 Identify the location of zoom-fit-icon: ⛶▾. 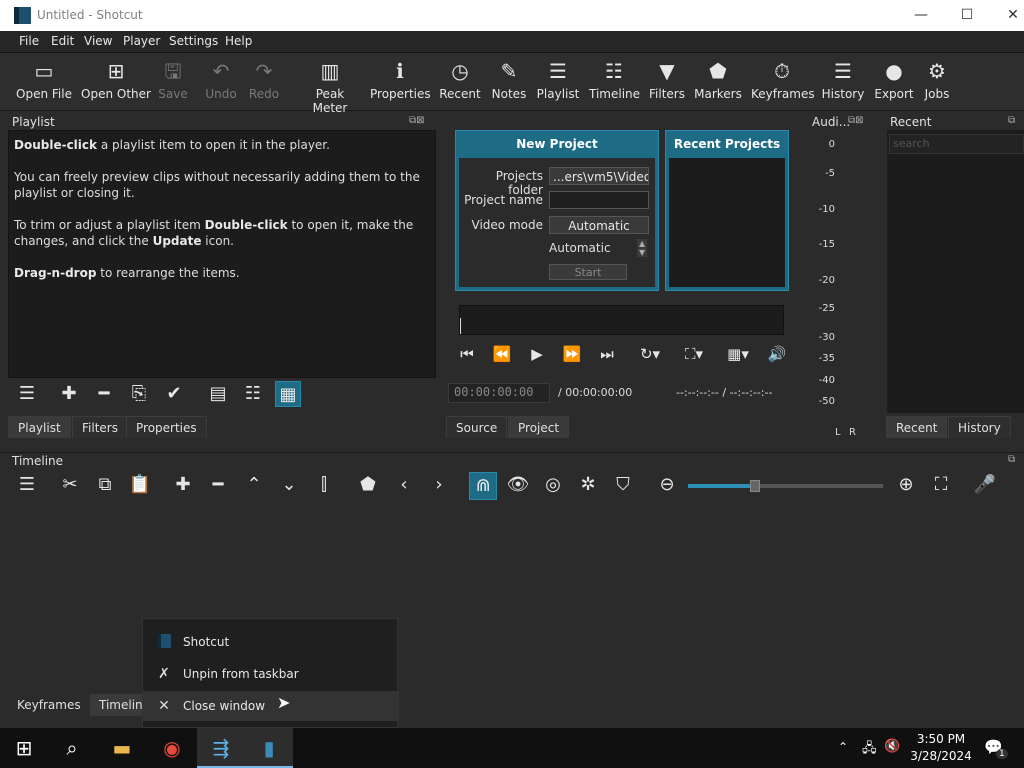
(694, 354).